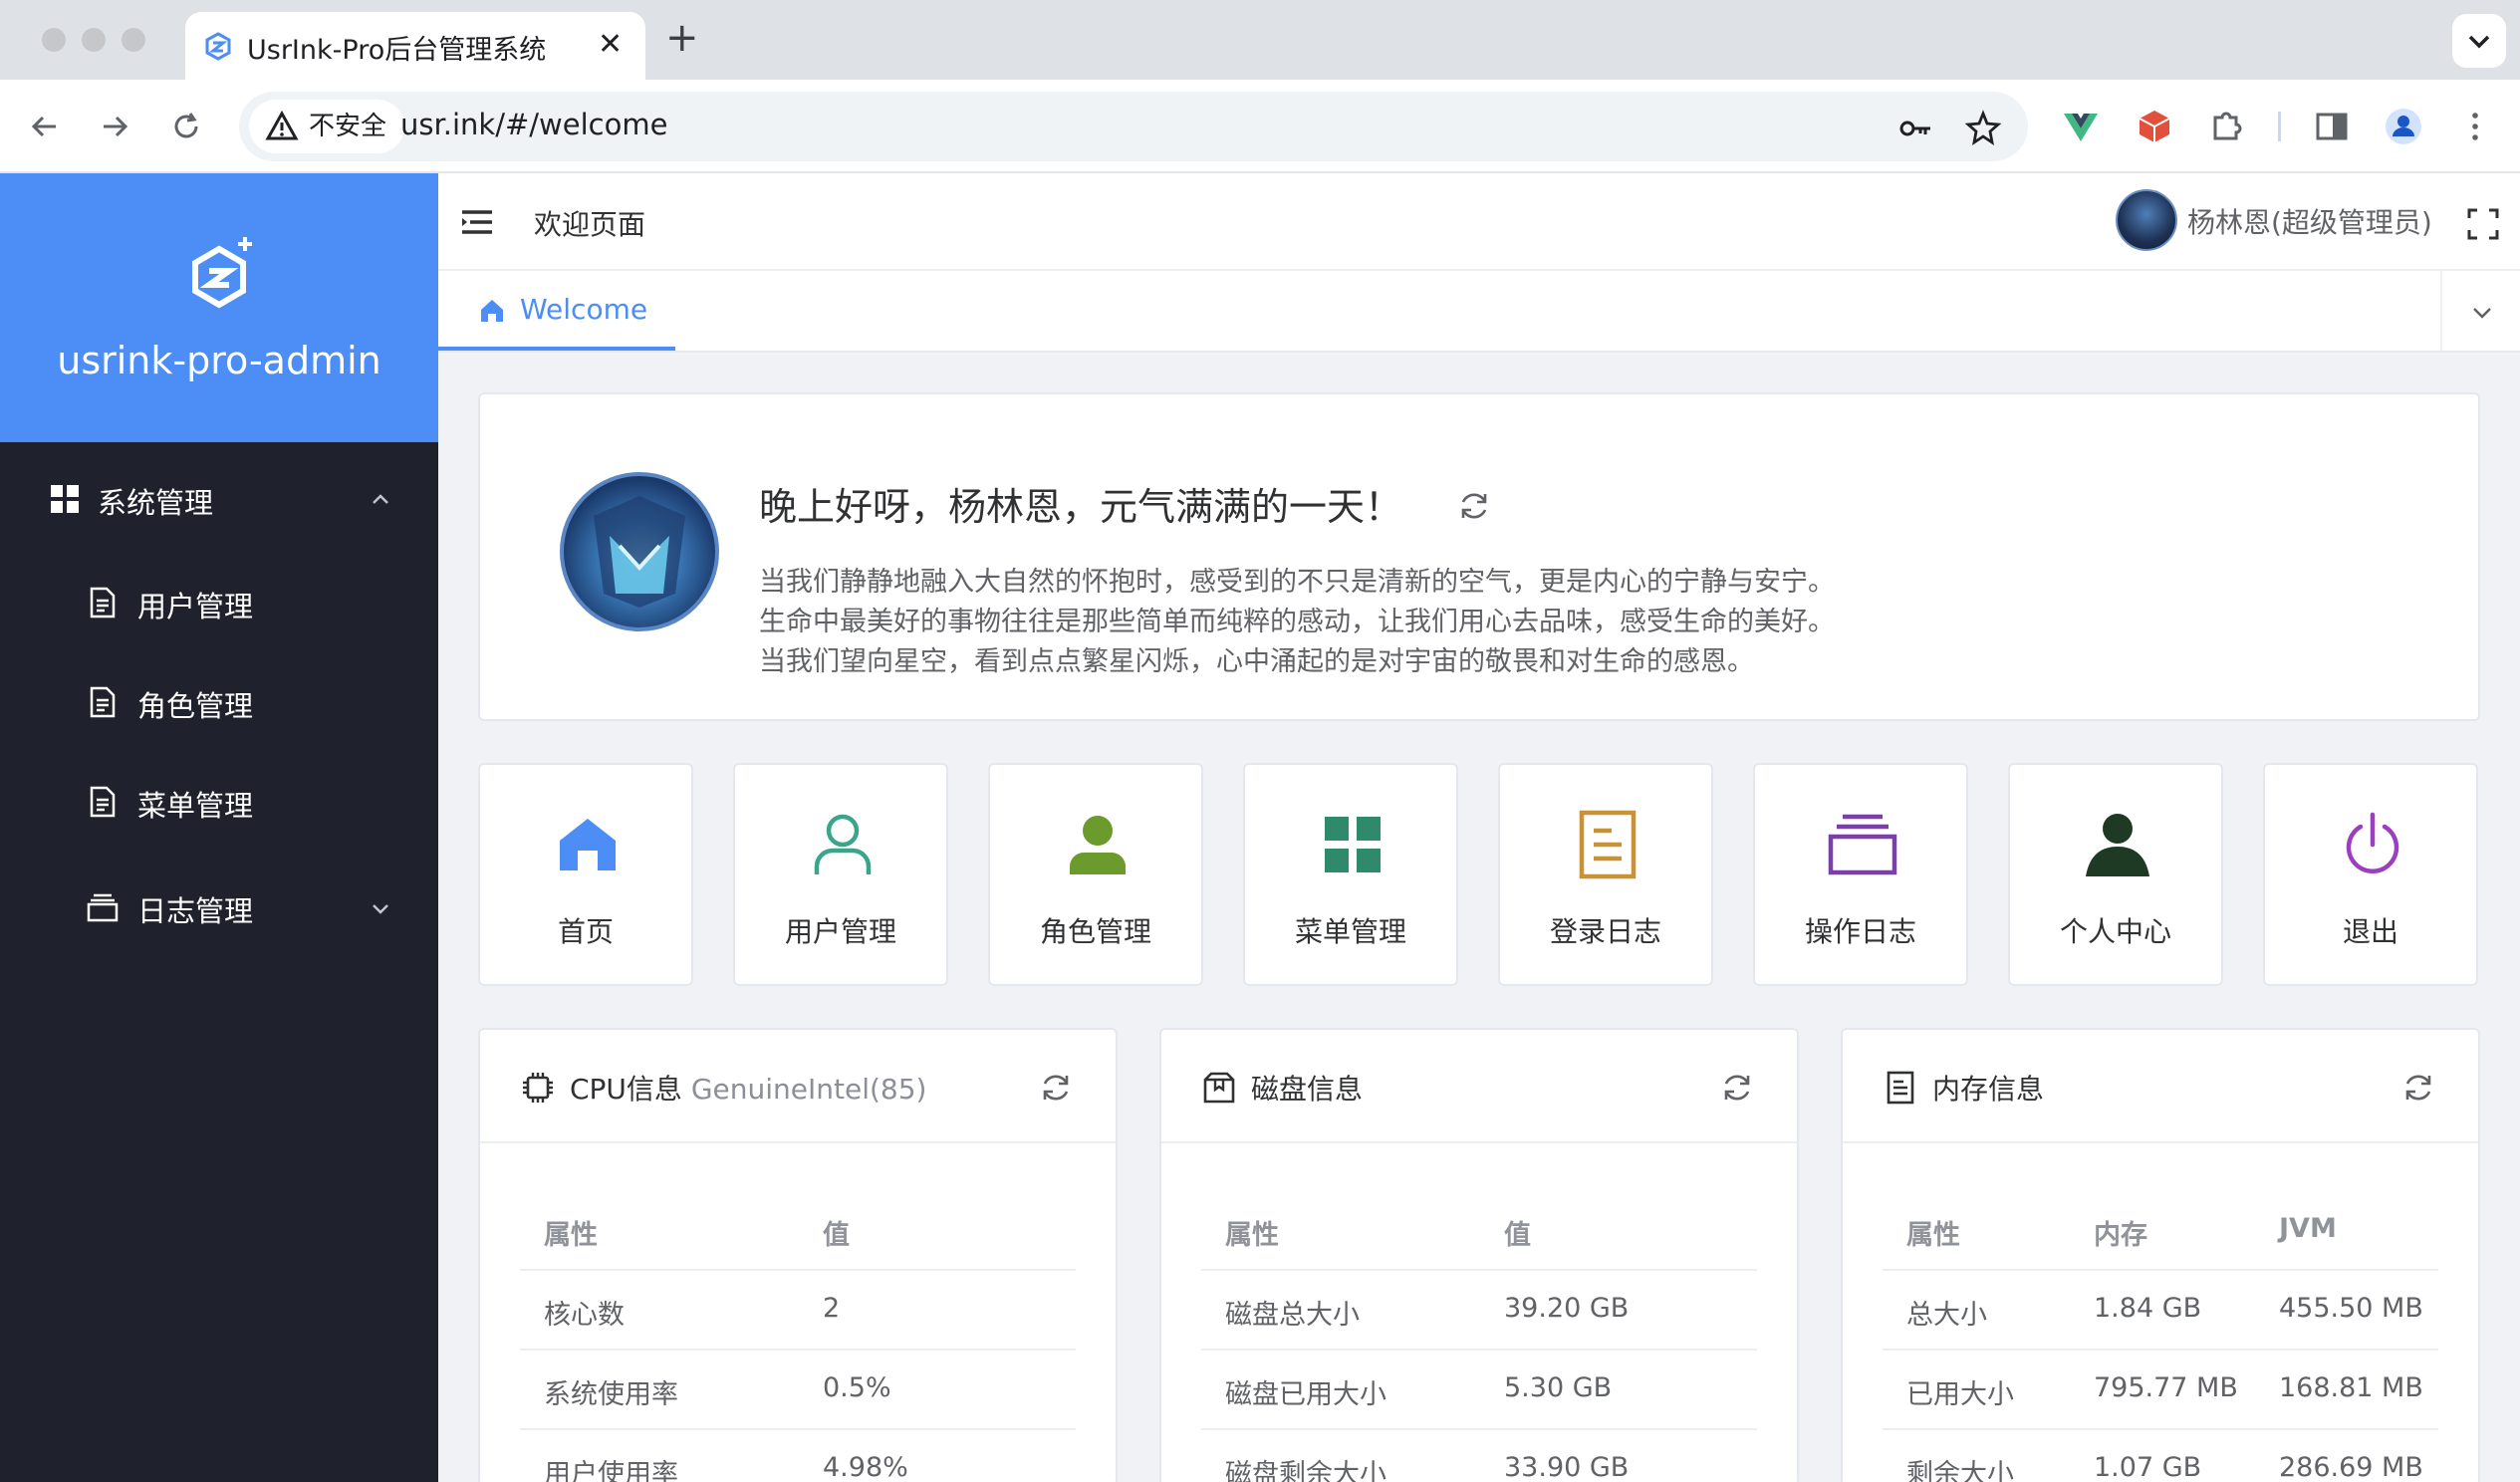 This screenshot has width=2520, height=1482. Describe the element at coordinates (477, 222) in the screenshot. I see `menu-toggle-icon` at that location.